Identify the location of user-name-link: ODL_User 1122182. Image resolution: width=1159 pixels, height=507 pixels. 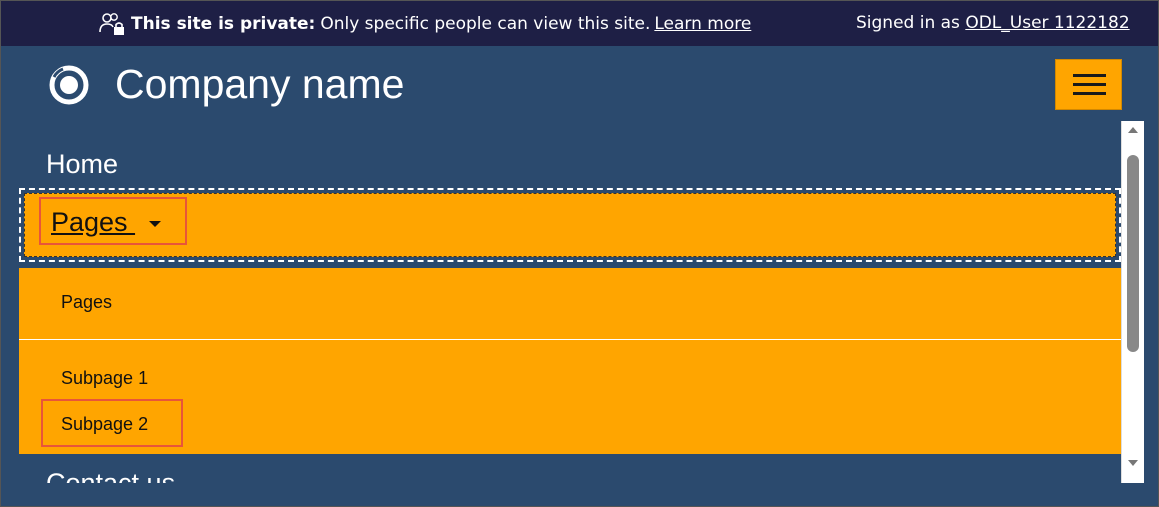
(1047, 23).